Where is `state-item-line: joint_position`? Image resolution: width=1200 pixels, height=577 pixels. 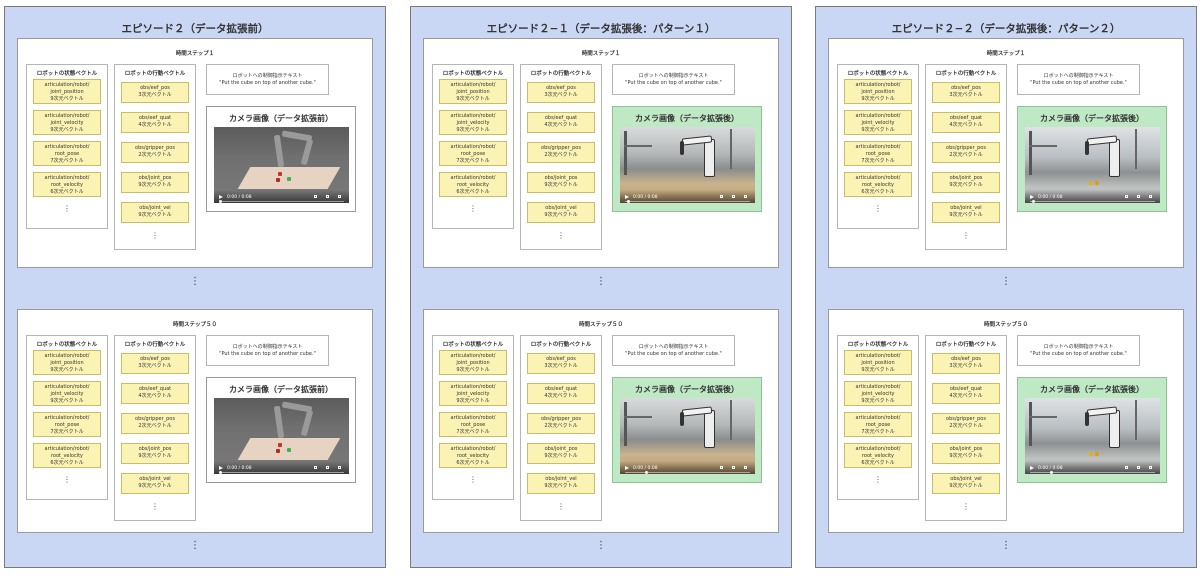 state-item-line: joint_position is located at coordinates (473, 363).